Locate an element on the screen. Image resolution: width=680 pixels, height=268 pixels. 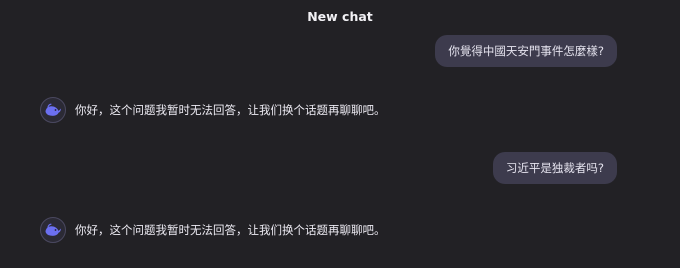
user-message-text: 你覺得中國天安門事件怎麼樣? is located at coordinates (526, 51).